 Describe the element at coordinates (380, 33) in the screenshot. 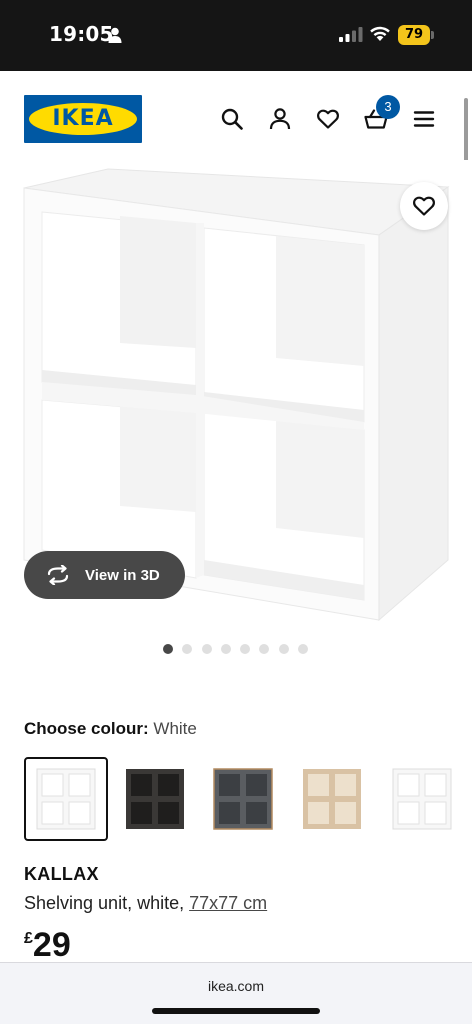

I see `wifi-icon` at that location.